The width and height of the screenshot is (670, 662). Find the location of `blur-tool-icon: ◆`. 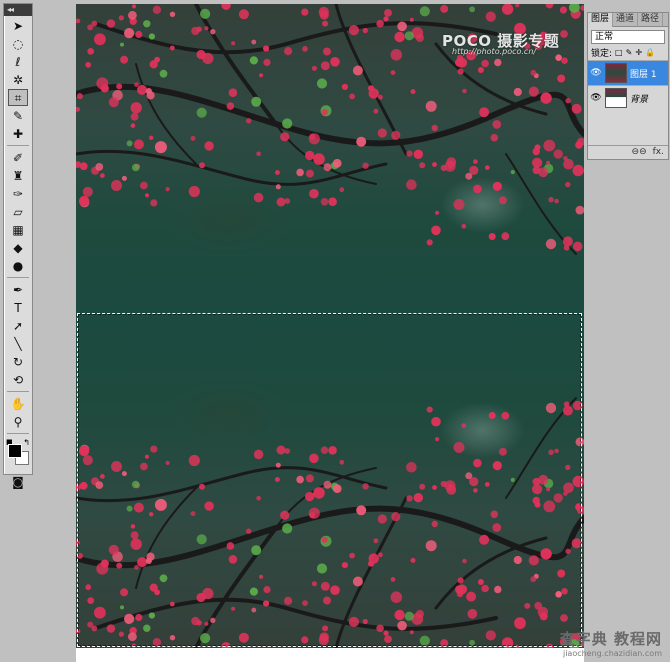

blur-tool-icon: ◆ is located at coordinates (18, 247).